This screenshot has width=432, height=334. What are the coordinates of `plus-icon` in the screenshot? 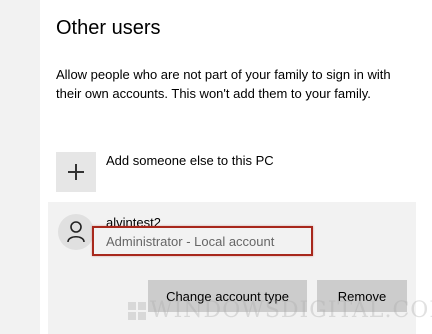 It's located at (76, 172).